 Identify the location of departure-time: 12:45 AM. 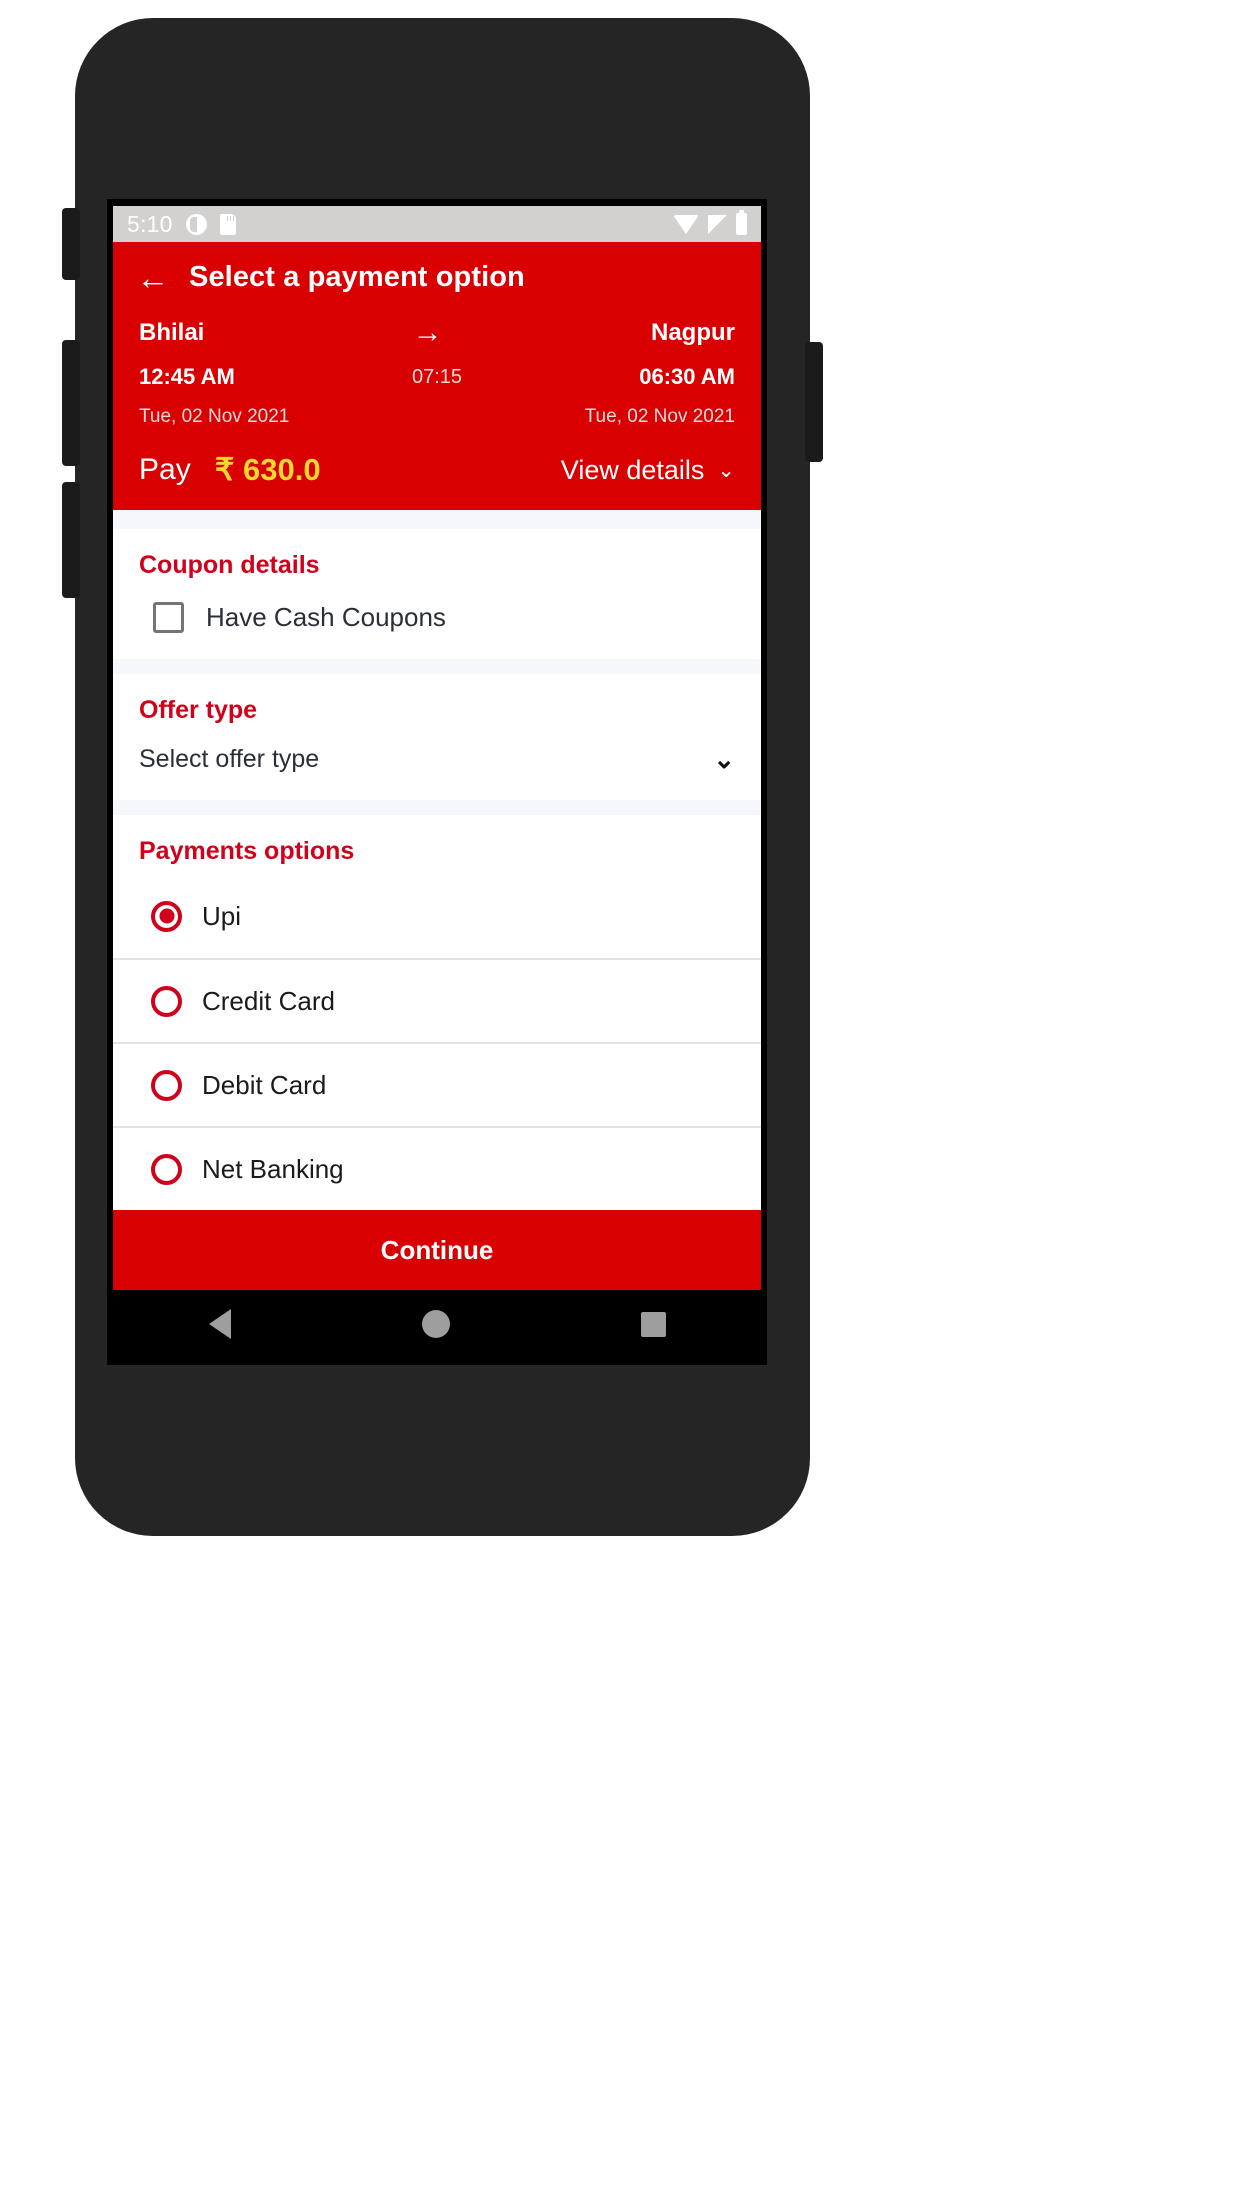
(187, 376).